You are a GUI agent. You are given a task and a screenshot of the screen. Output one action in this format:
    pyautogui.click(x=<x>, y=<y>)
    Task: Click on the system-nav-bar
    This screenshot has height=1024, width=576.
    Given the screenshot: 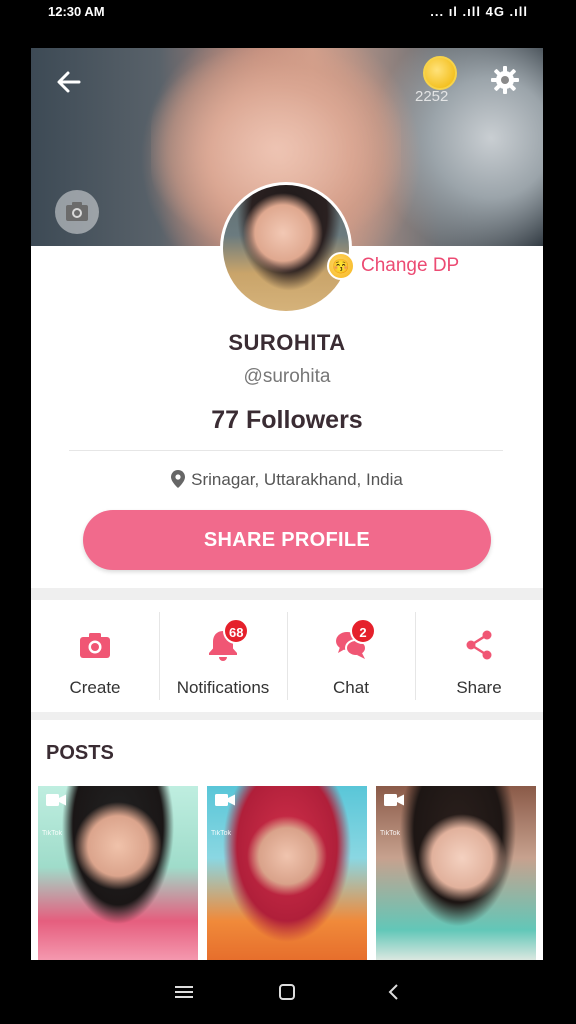 What is the action you would take?
    pyautogui.click(x=288, y=992)
    